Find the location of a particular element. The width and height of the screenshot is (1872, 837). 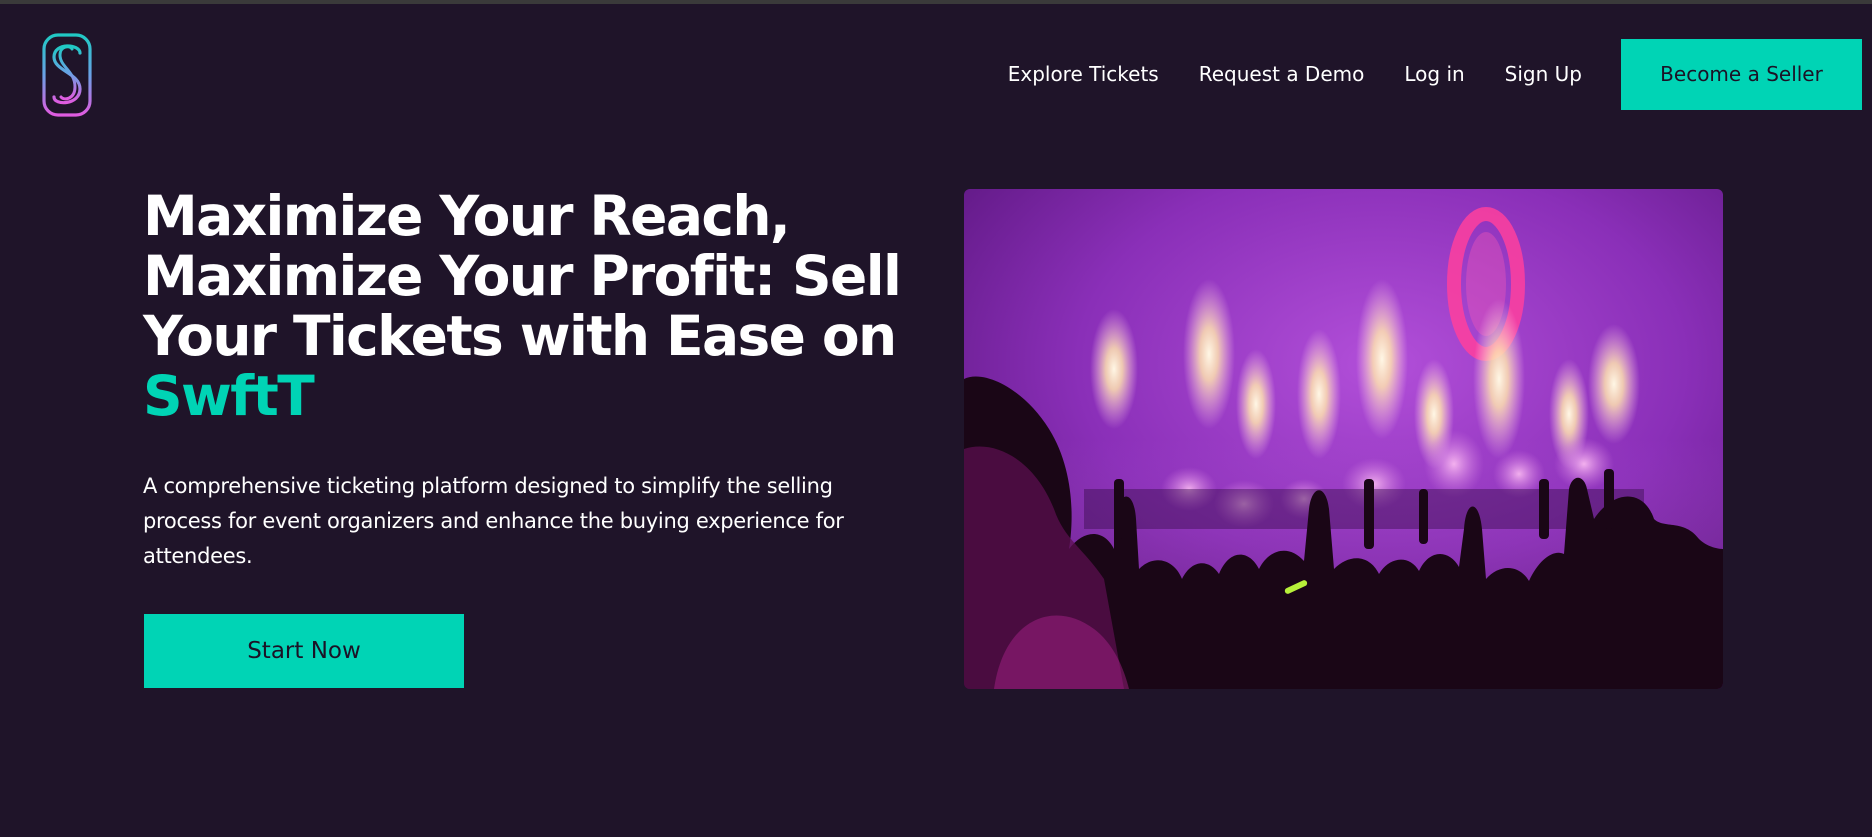

nav-request-demo: Request a Demo is located at coordinates (1282, 74).